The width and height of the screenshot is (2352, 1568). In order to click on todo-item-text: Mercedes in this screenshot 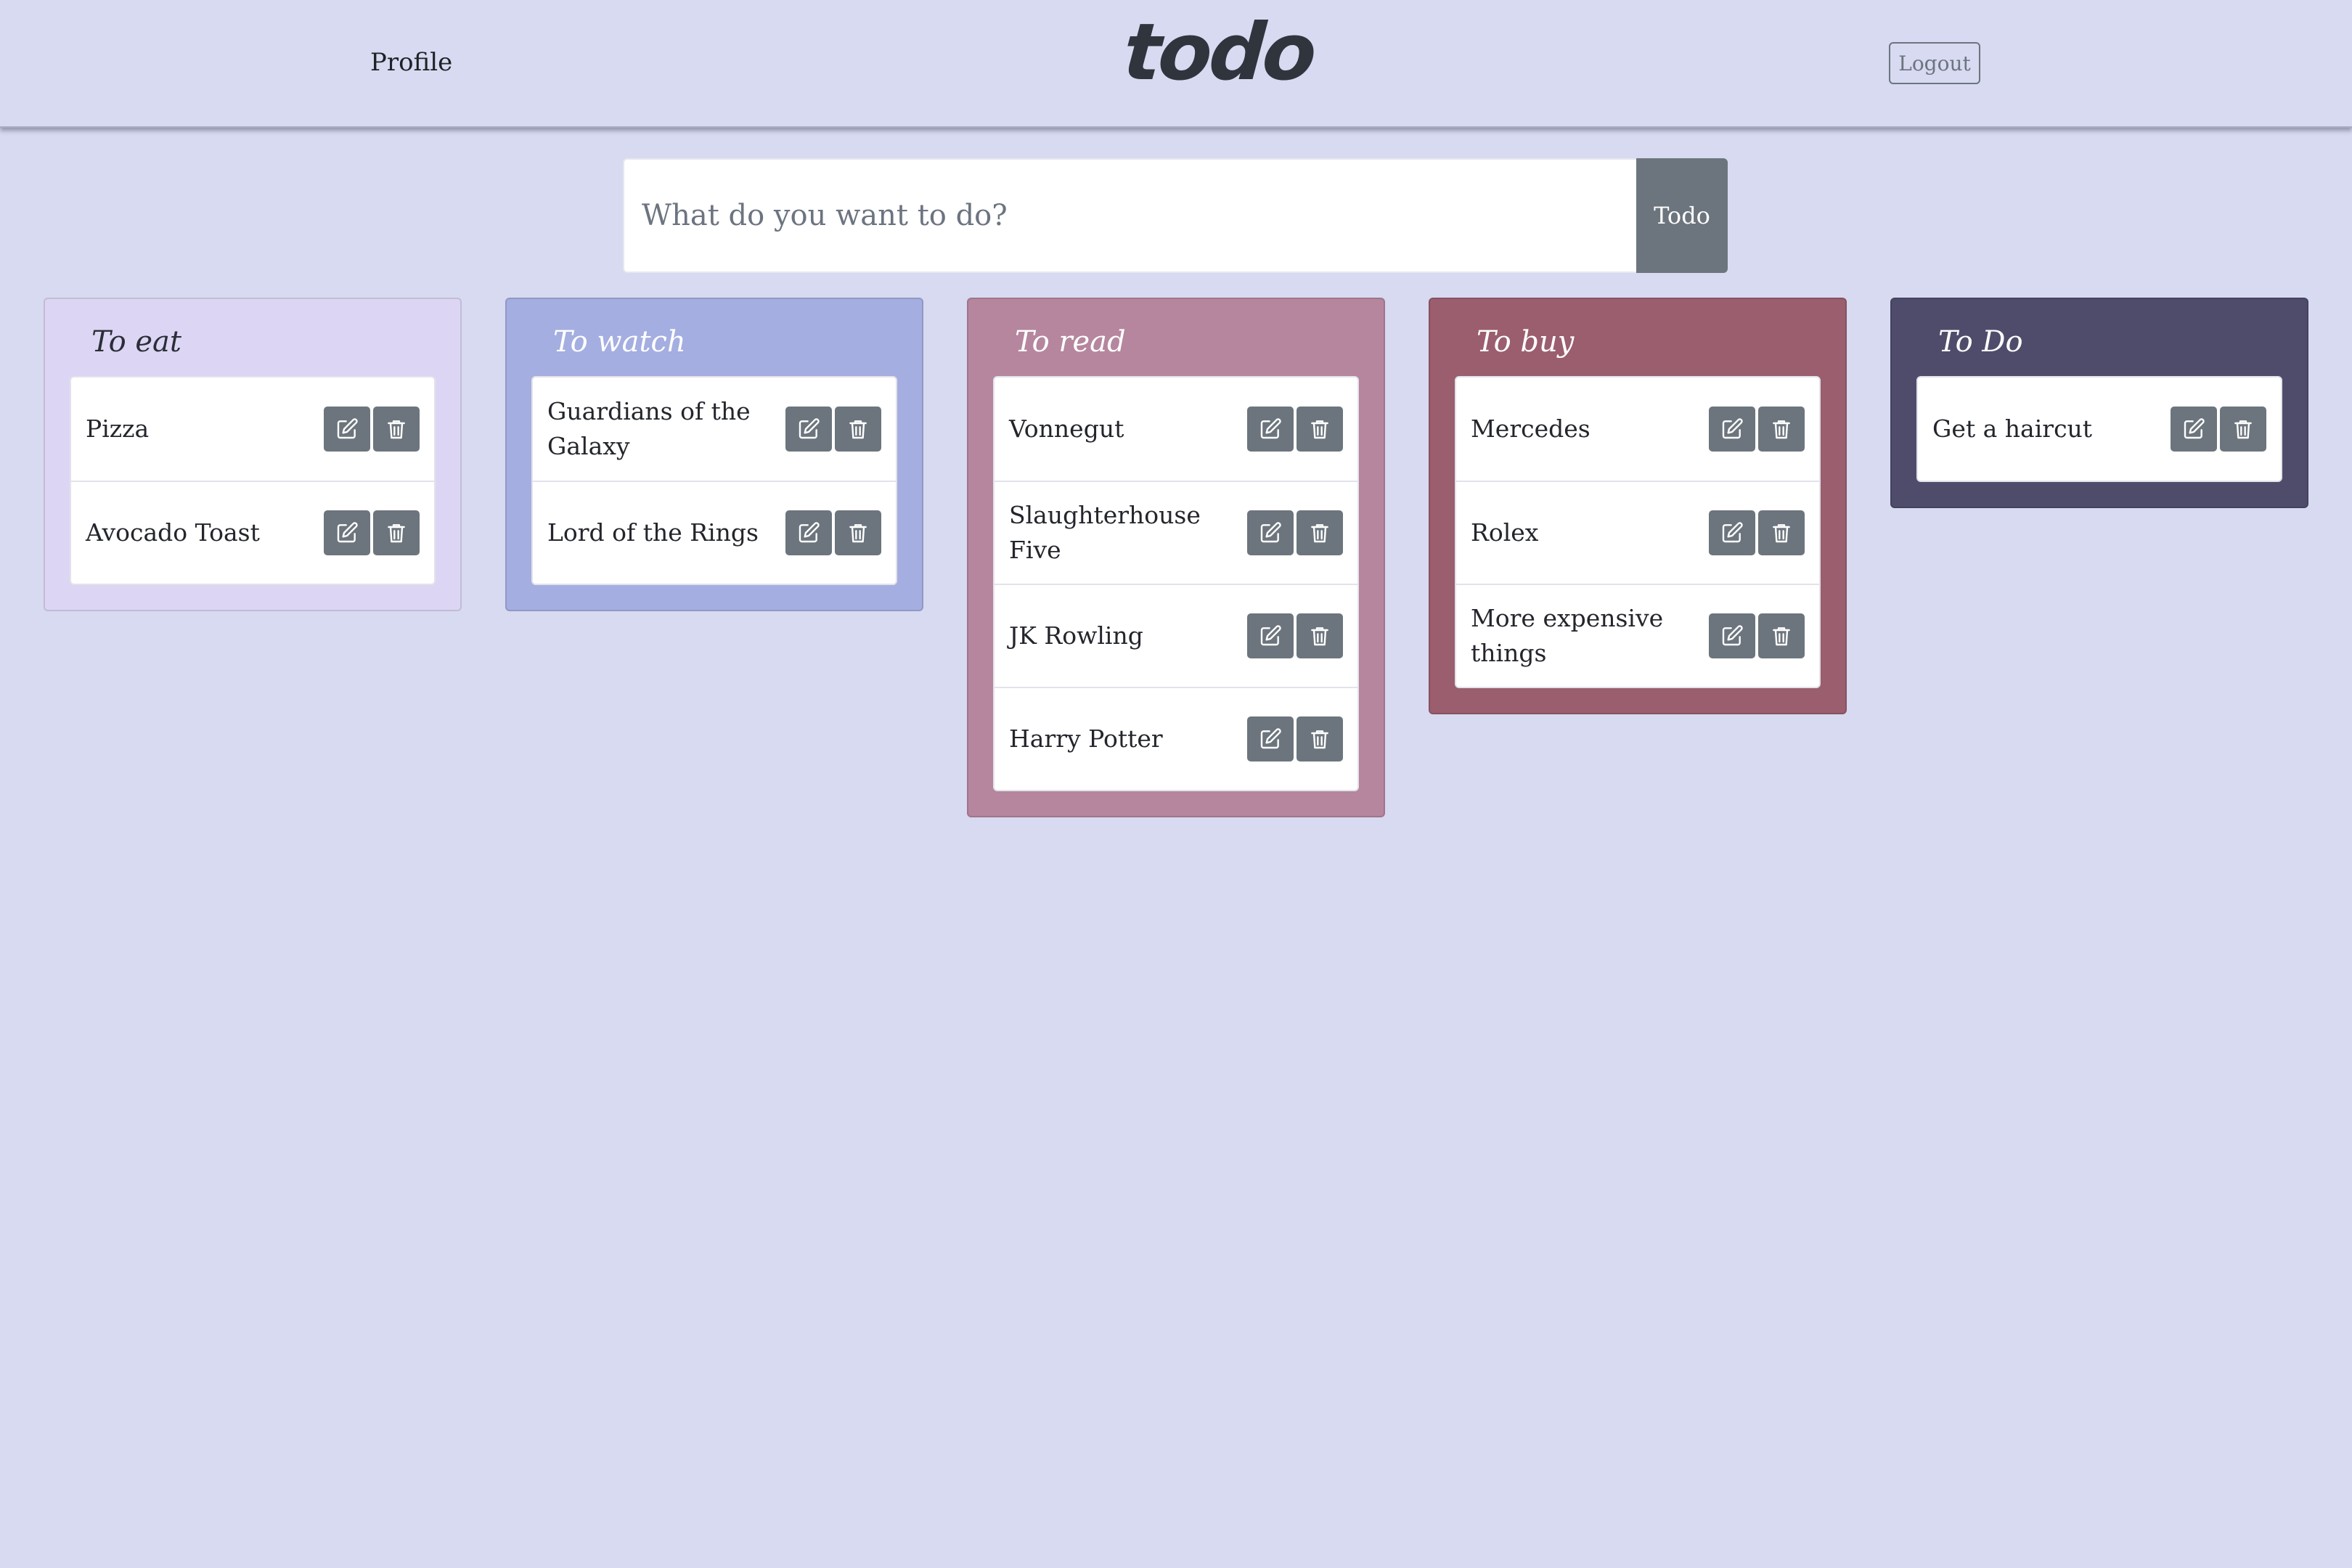, I will do `click(1531, 429)`.